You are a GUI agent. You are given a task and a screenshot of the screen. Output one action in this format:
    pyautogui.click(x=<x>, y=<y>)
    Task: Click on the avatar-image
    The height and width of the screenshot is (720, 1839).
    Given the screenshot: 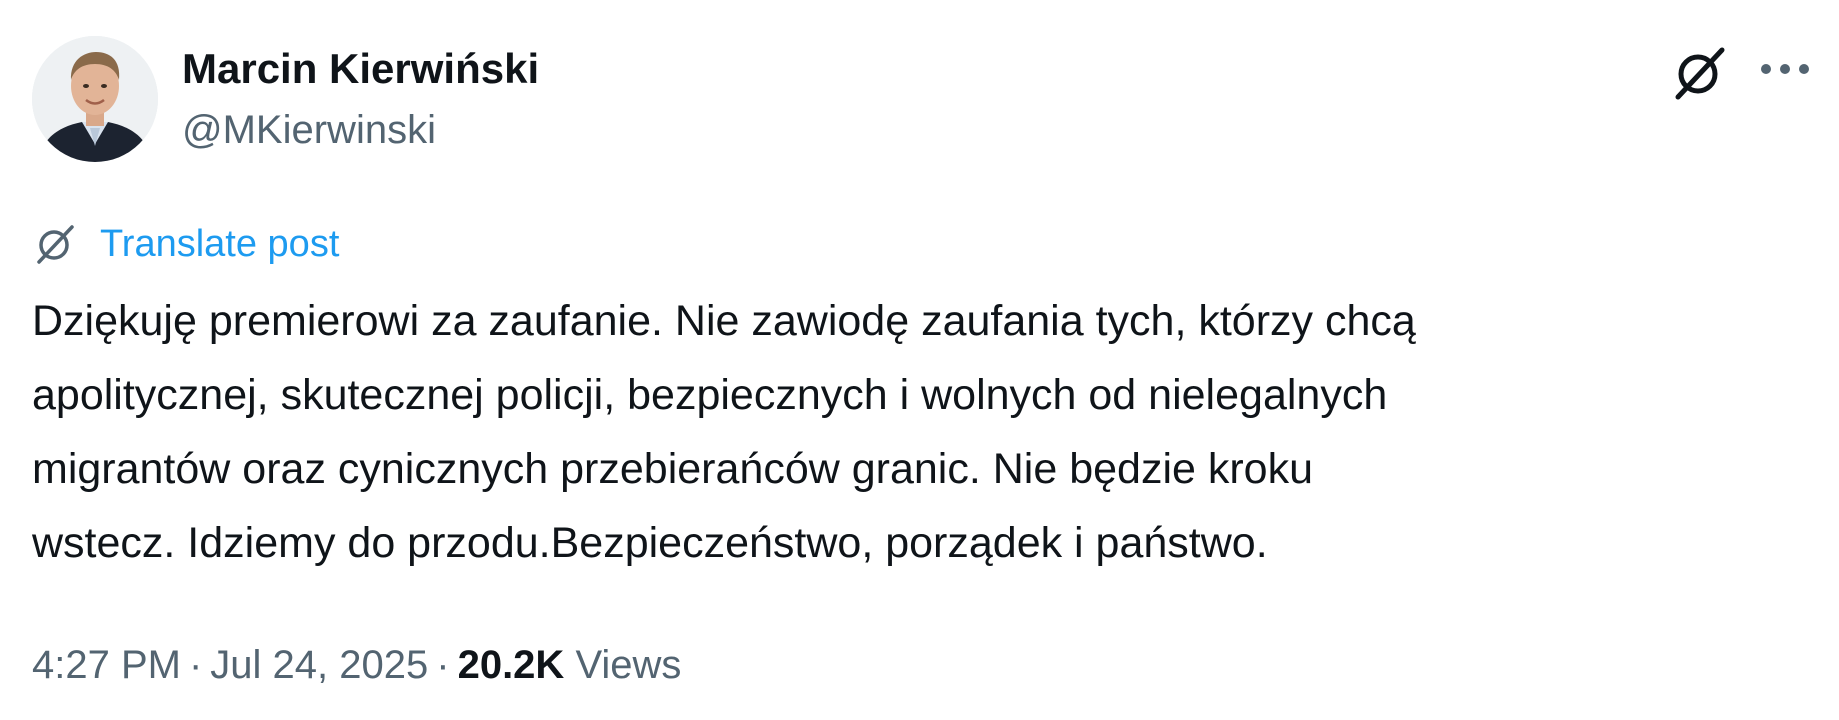 What is the action you would take?
    pyautogui.click(x=95, y=99)
    